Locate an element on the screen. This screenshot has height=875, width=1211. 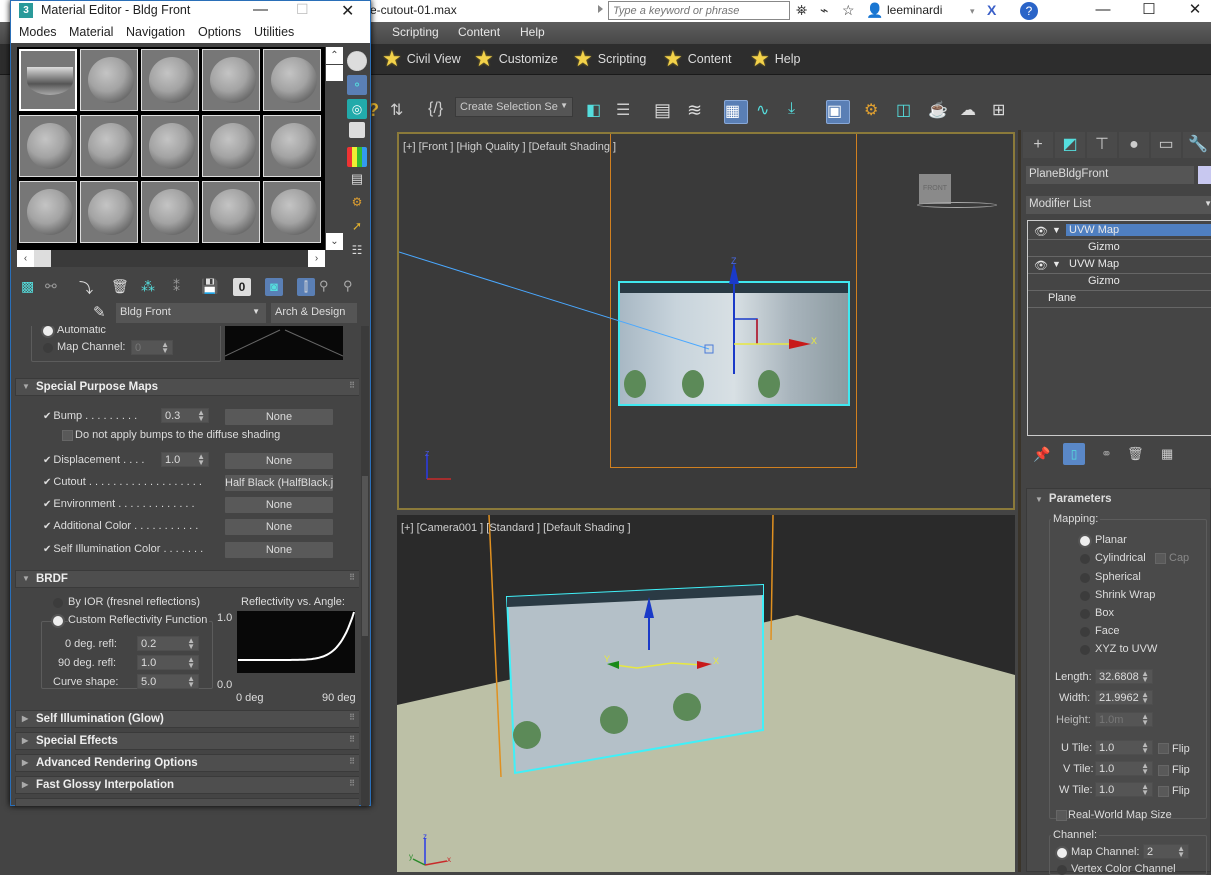
by-ior-radio is located at coordinates (58, 603).